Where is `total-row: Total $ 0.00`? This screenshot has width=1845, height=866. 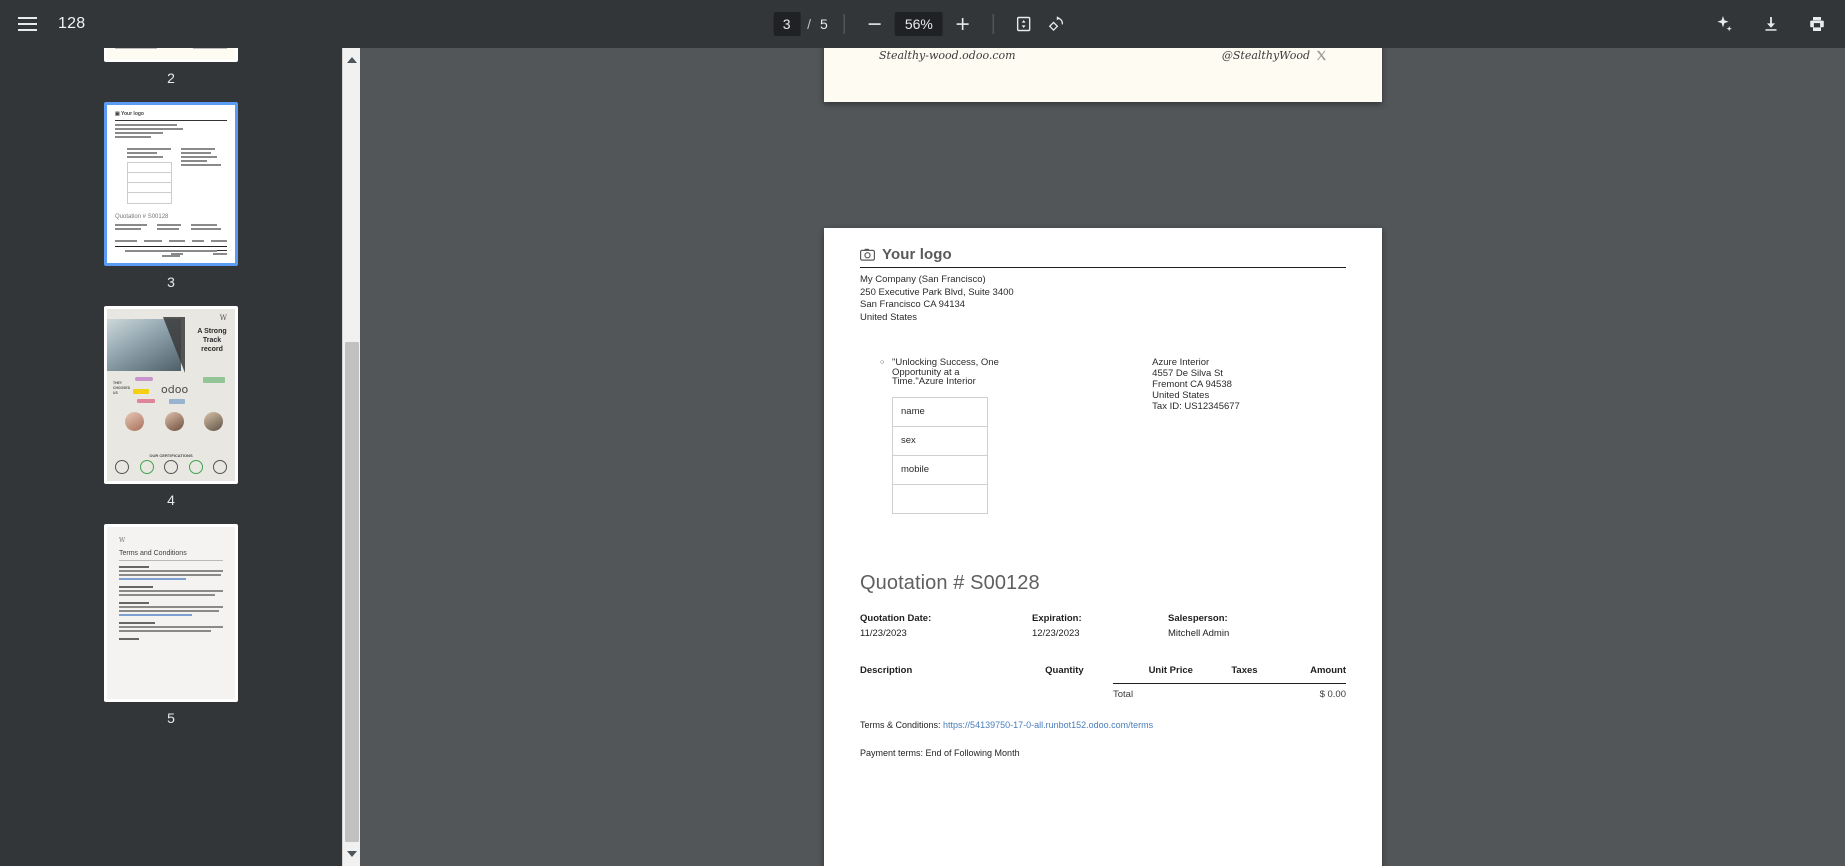 total-row: Total $ 0.00 is located at coordinates (1229, 691).